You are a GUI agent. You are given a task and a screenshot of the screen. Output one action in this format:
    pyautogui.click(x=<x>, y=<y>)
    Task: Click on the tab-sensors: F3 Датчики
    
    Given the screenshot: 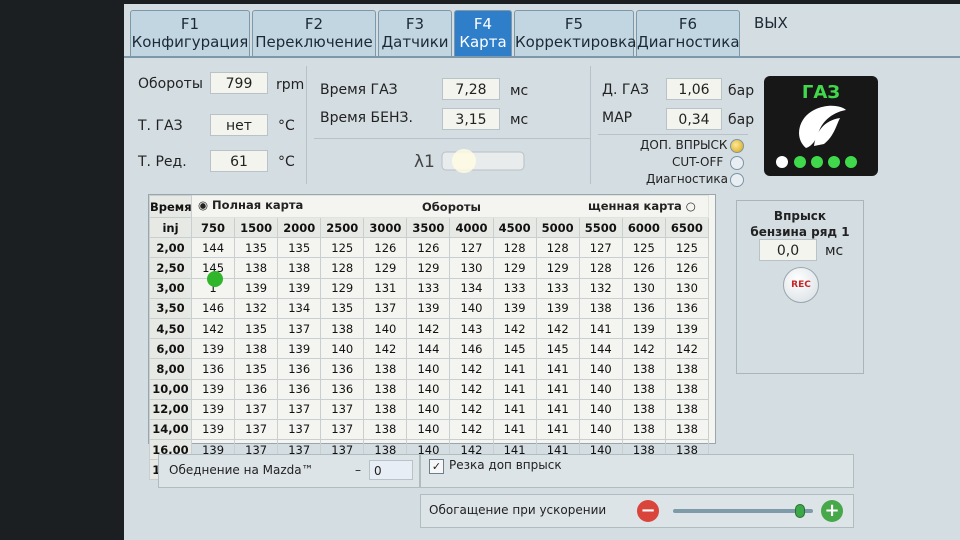 What is the action you would take?
    pyautogui.click(x=415, y=33)
    